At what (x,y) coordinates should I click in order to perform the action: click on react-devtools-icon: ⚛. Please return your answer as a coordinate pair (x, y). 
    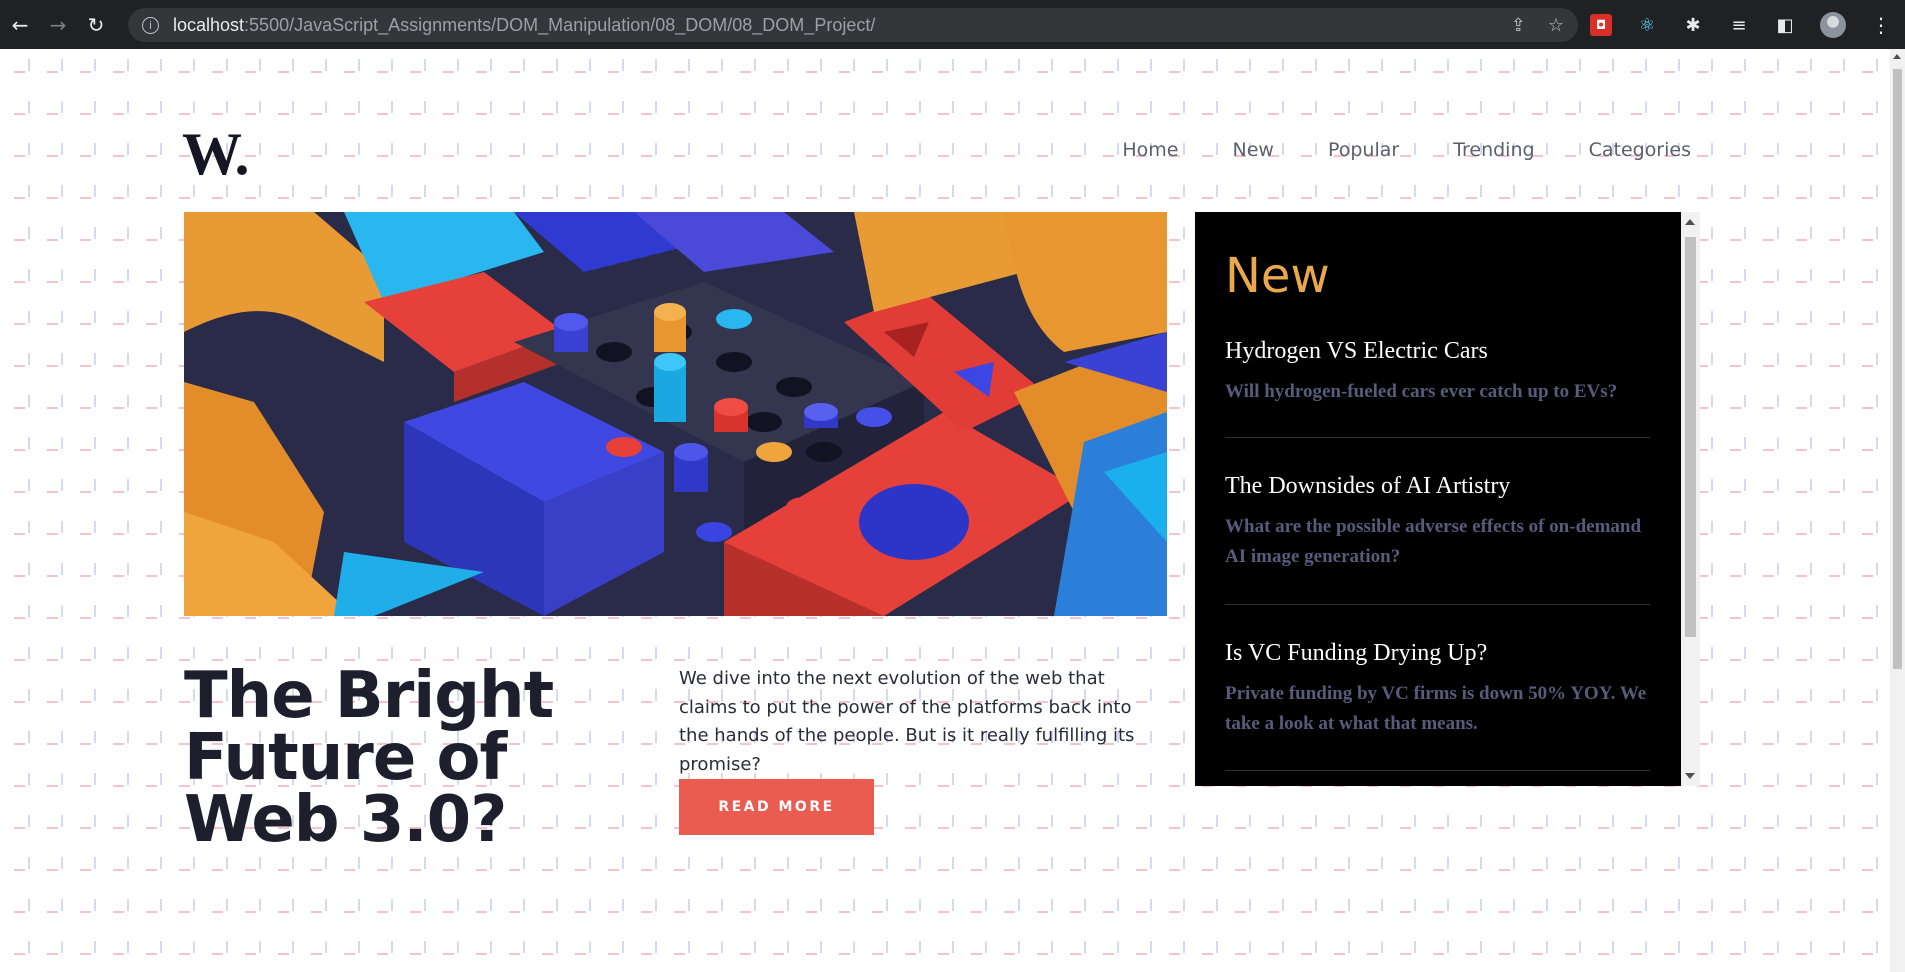
    Looking at the image, I should click on (1647, 25).